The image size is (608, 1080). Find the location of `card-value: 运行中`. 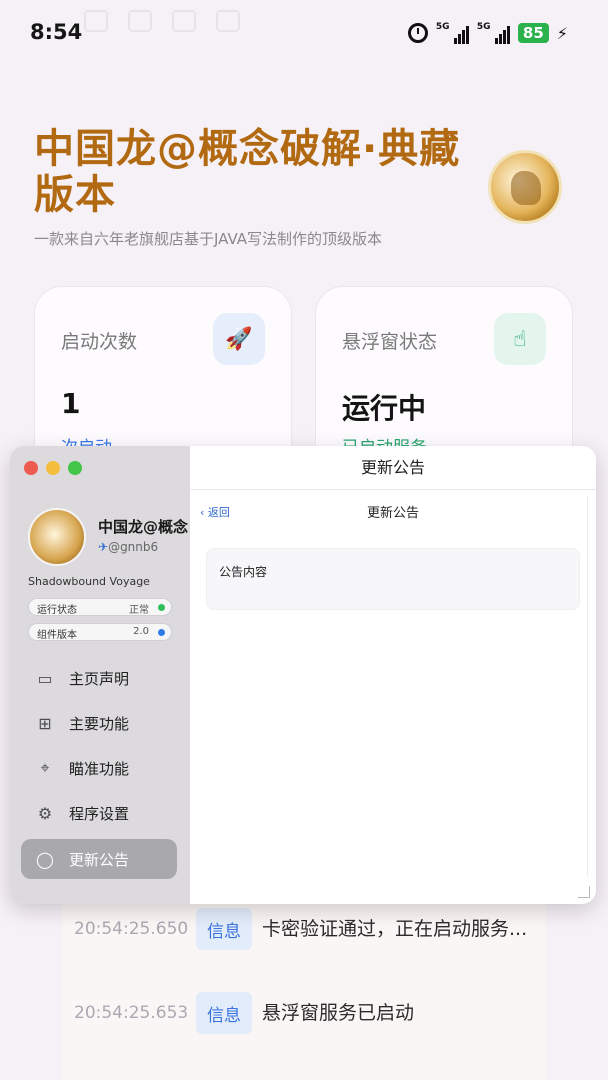

card-value: 运行中 is located at coordinates (384, 408).